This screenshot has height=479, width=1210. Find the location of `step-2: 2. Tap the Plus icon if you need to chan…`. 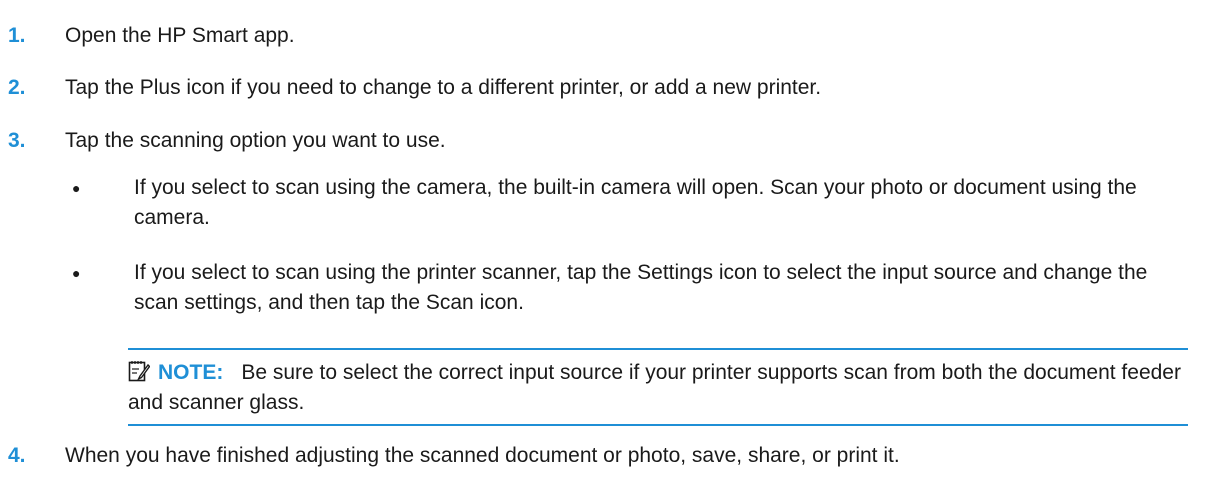

step-2: 2. Tap the Plus icon if you need to chan… is located at coordinates (410, 88).